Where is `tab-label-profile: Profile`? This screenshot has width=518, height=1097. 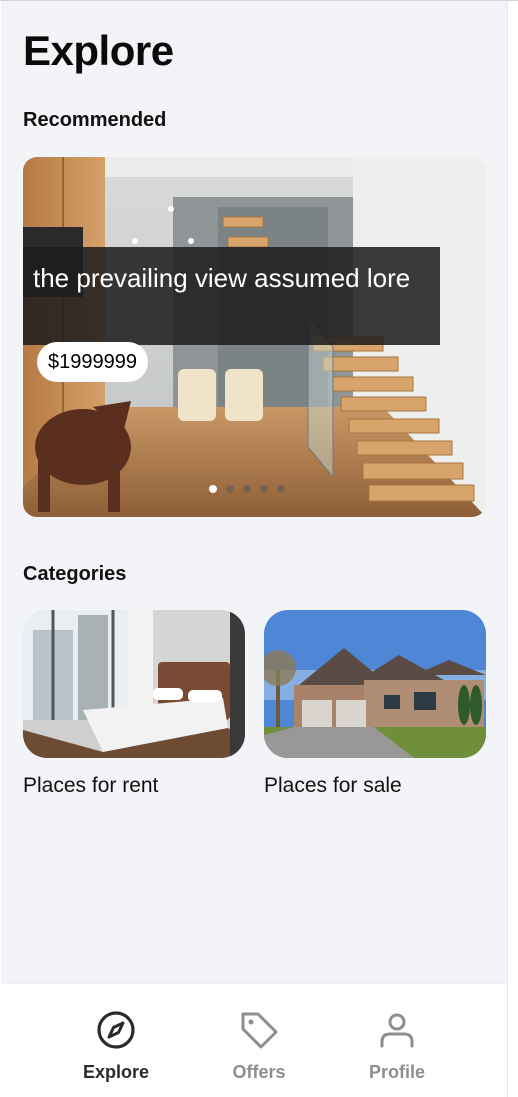
tab-label-profile: Profile is located at coordinates (396, 1072).